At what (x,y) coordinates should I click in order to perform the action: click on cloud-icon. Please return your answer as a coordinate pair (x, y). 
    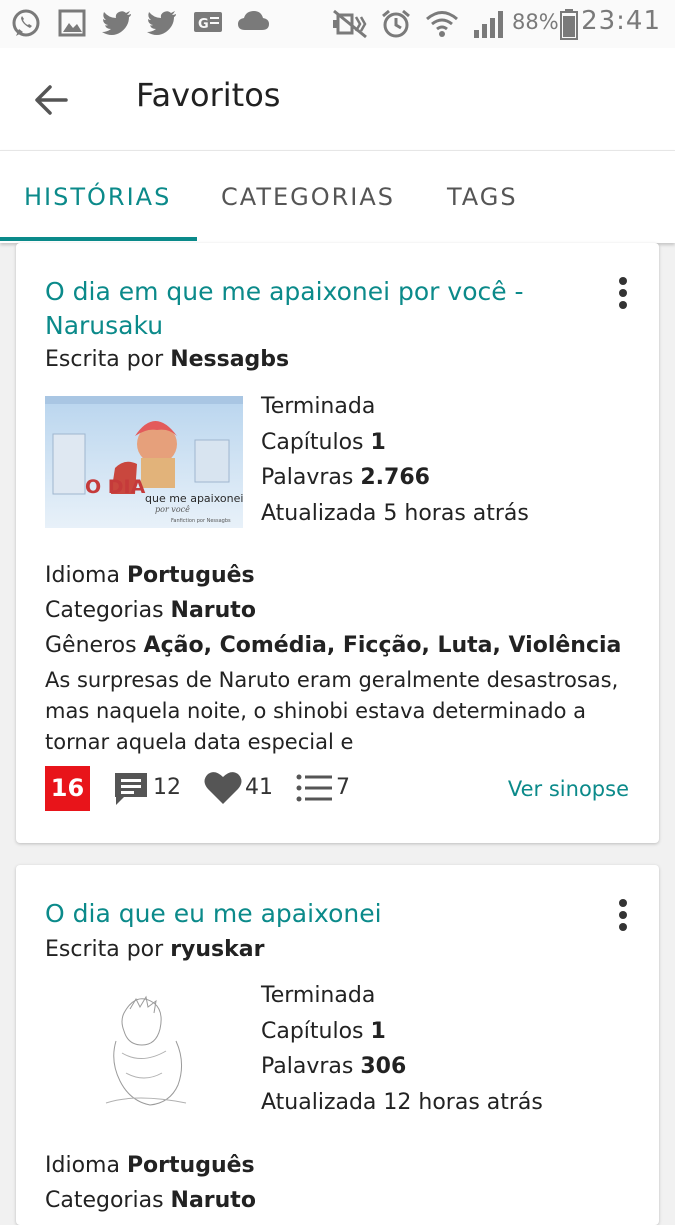
    Looking at the image, I should click on (253, 20).